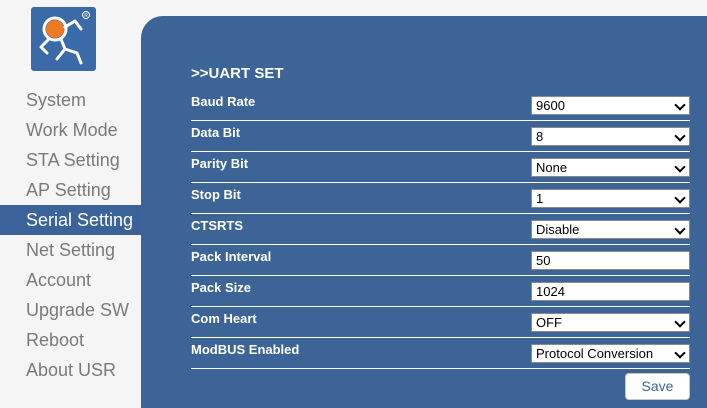 This screenshot has width=707, height=408. What do you see at coordinates (70, 130) in the screenshot?
I see `sidebar-item-work-mode: Work Mode` at bounding box center [70, 130].